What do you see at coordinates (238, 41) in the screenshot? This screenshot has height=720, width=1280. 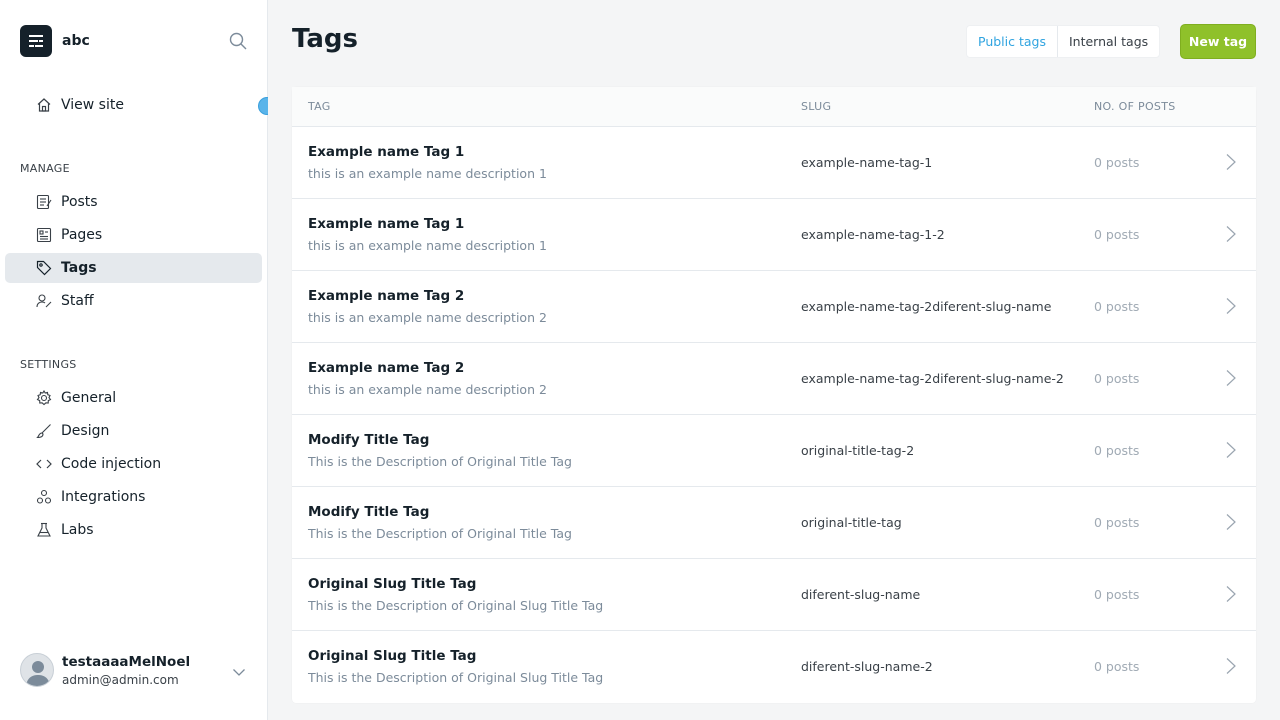 I see `search-icon` at bounding box center [238, 41].